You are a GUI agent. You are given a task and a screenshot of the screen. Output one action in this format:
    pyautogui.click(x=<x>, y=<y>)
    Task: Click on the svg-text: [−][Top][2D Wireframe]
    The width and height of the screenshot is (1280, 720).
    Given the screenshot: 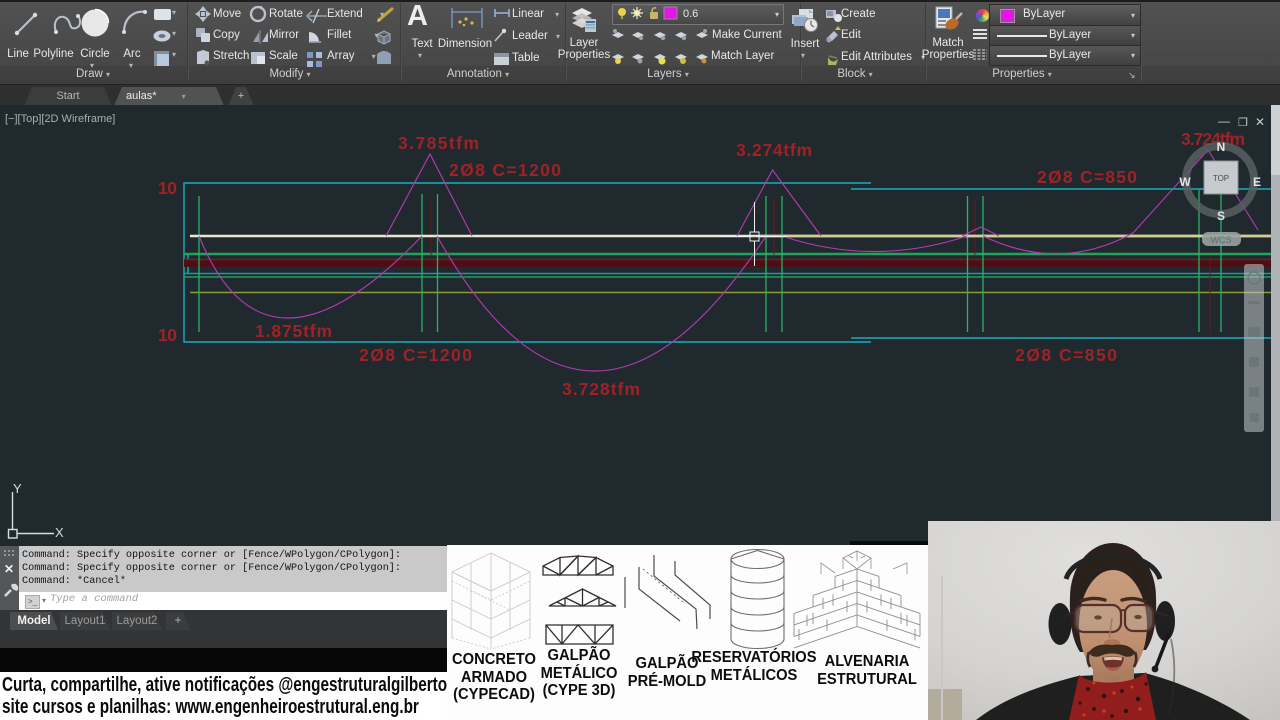 What is the action you would take?
    pyautogui.click(x=60, y=119)
    